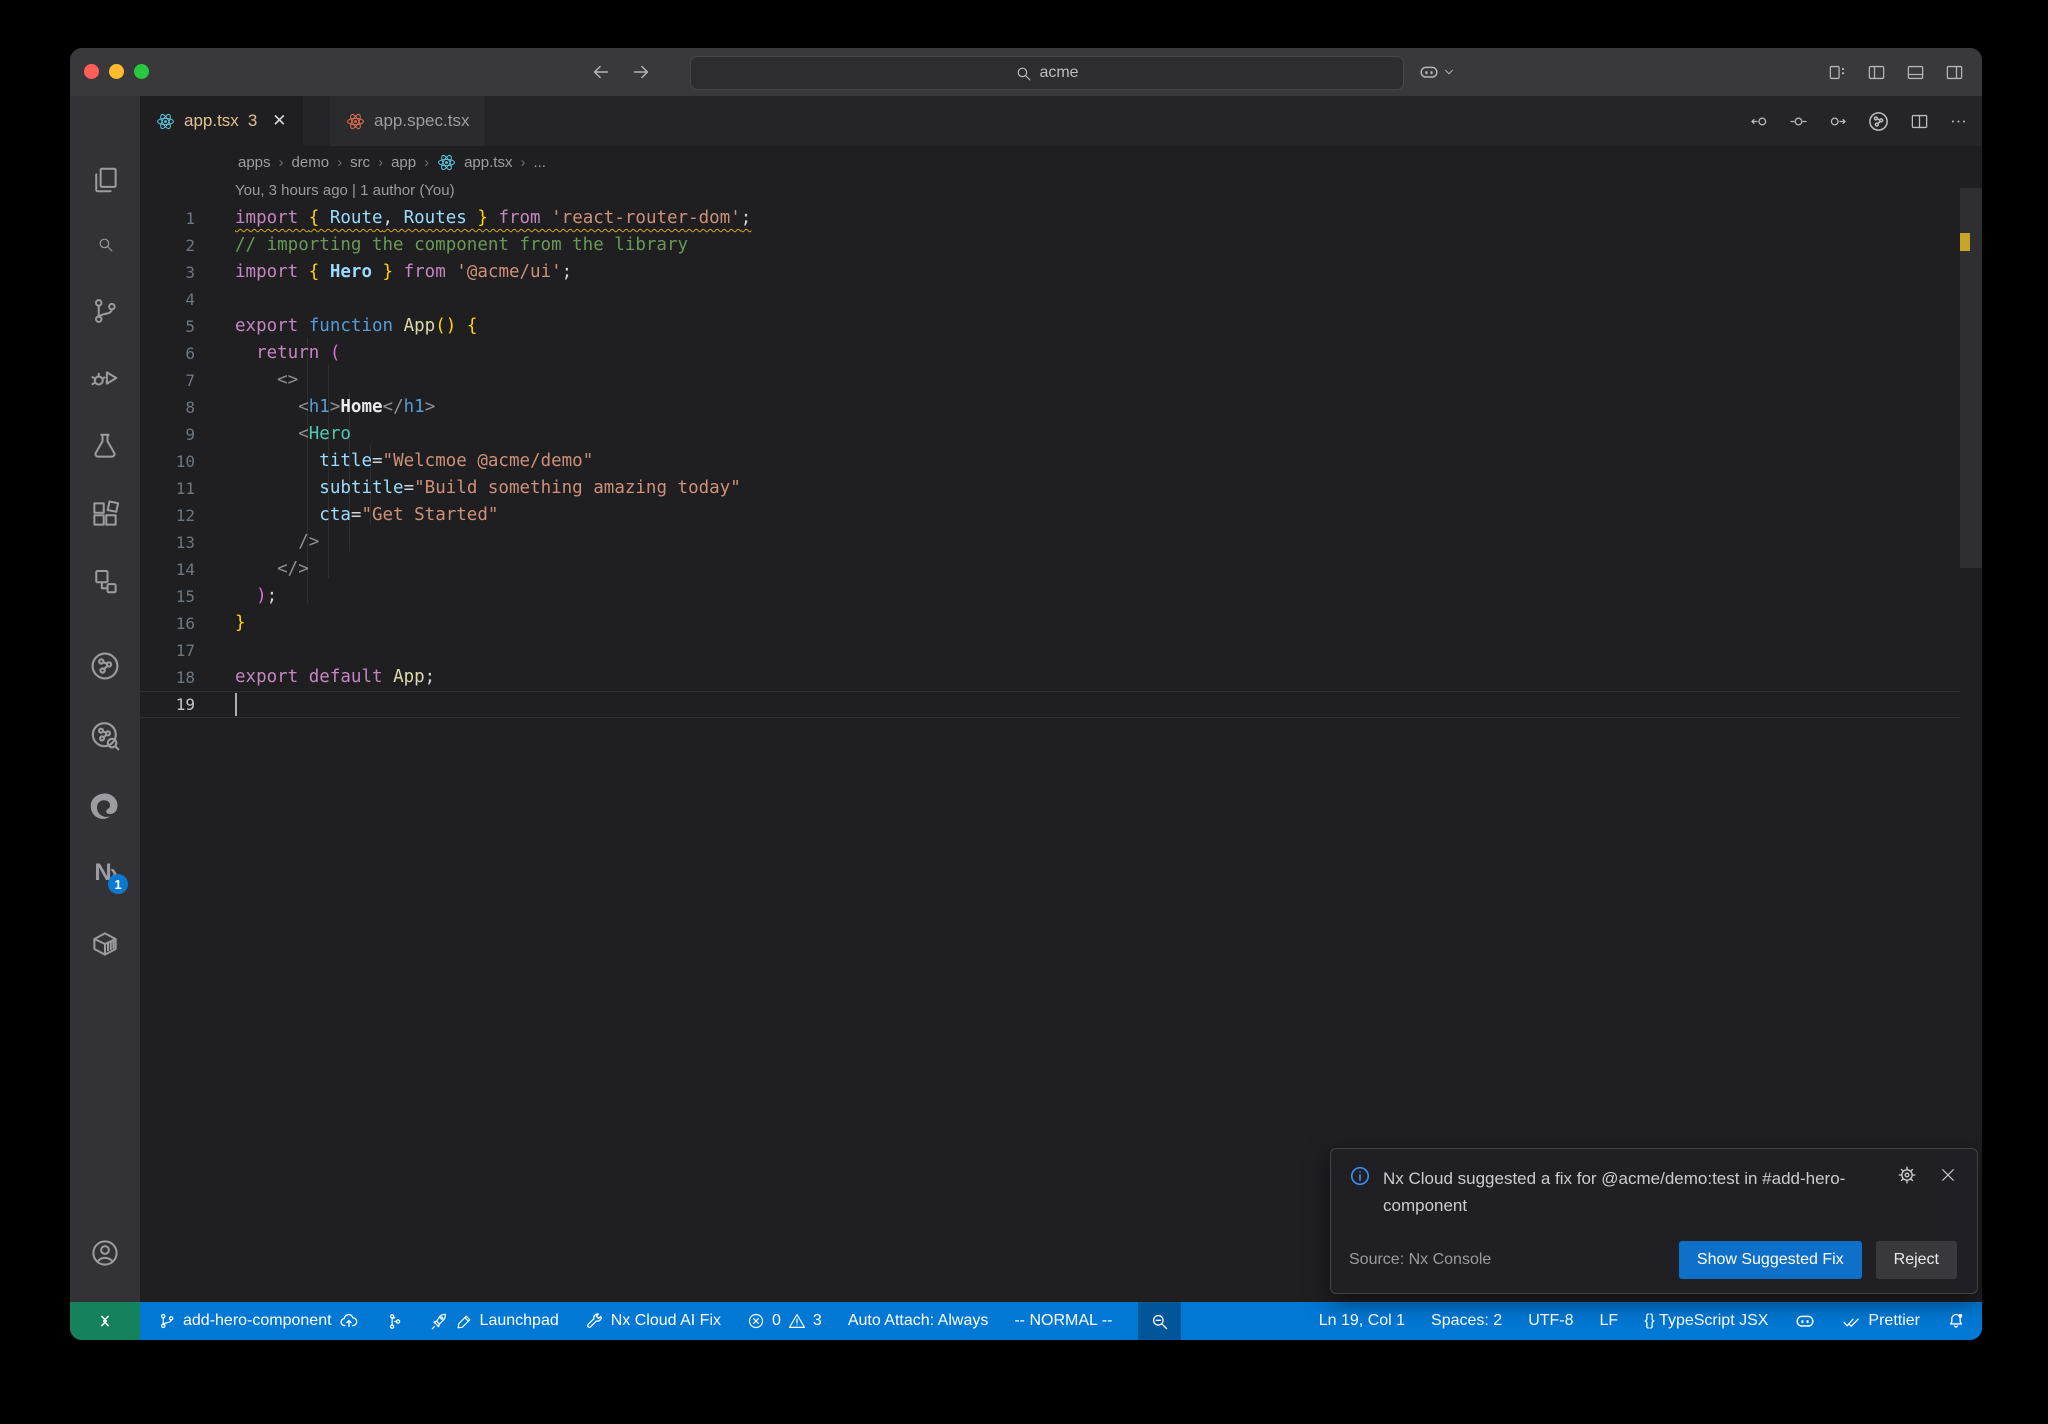 The width and height of the screenshot is (2048, 1424). Describe the element at coordinates (345, 190) in the screenshot. I see `codelens-annotation: You, 3 hours ago | 1 author (You)` at that location.